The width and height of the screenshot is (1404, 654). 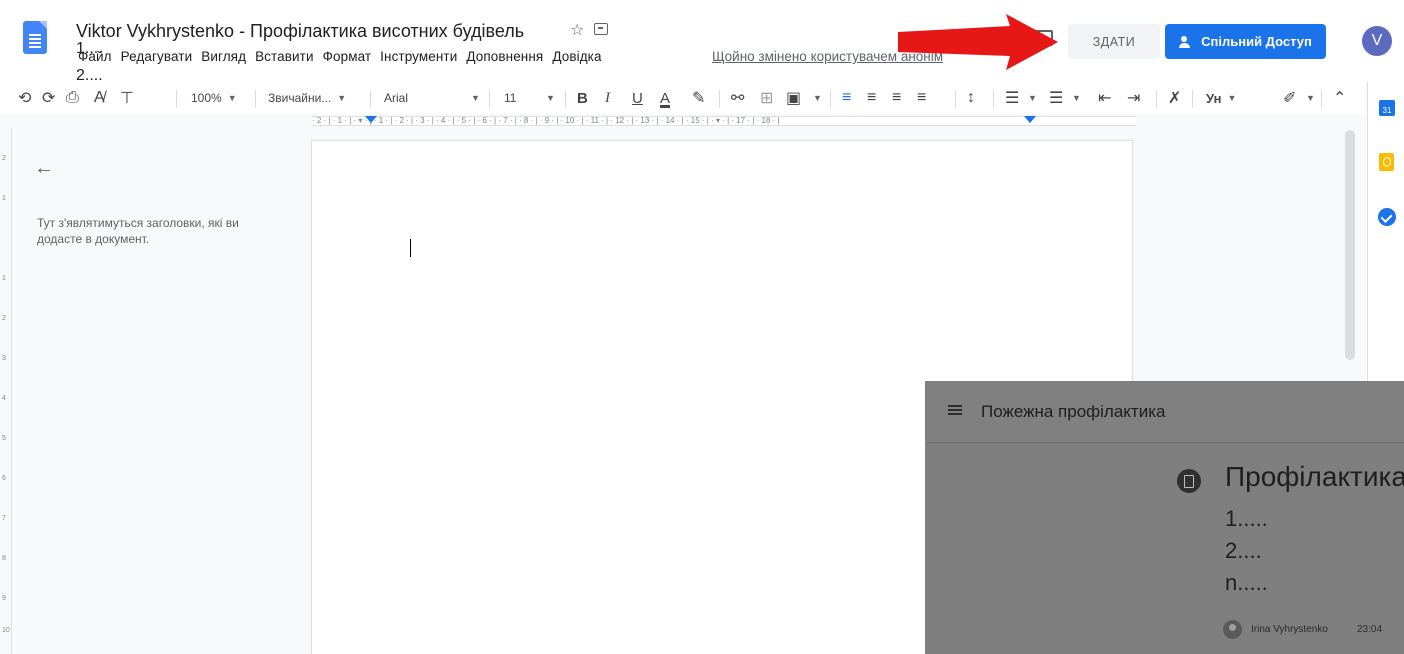 I want to click on close-outline-arrow-icon: ←, so click(x=44, y=168).